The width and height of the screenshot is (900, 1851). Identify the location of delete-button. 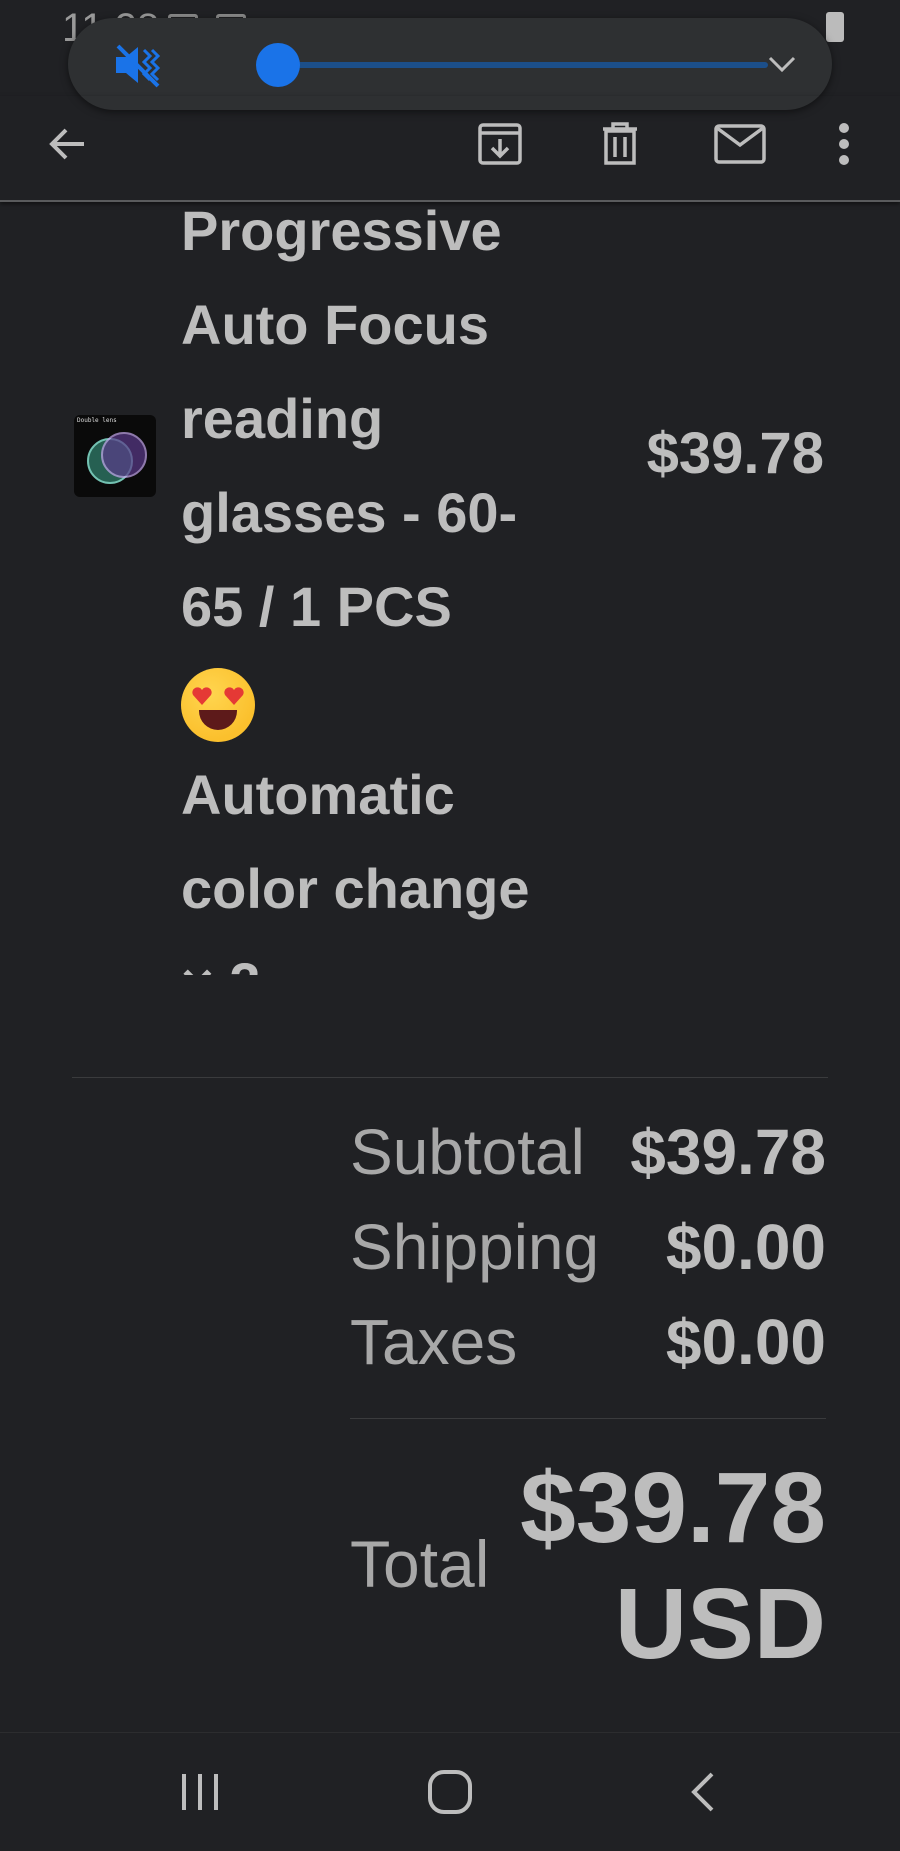
(620, 144).